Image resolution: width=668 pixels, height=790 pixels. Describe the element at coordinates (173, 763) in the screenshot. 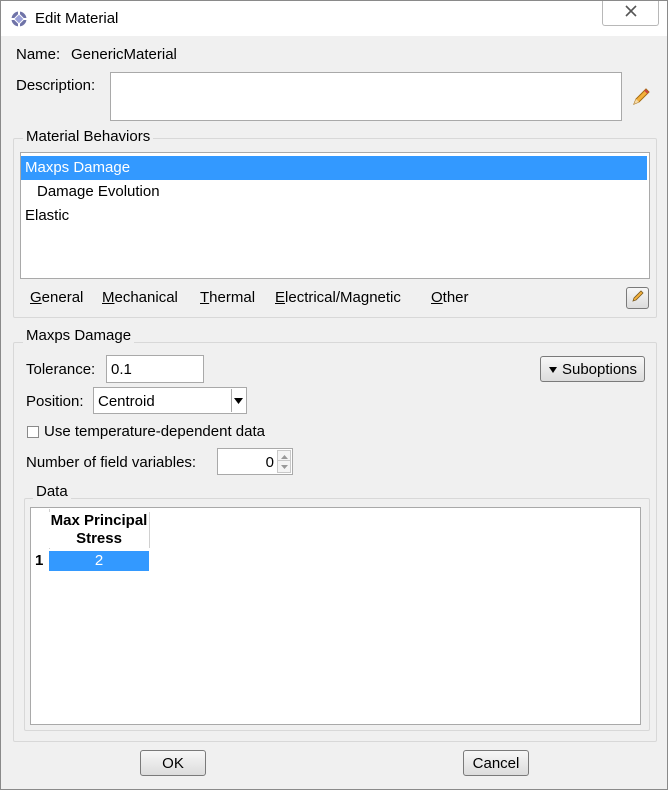

I see `ok-button: OK` at that location.